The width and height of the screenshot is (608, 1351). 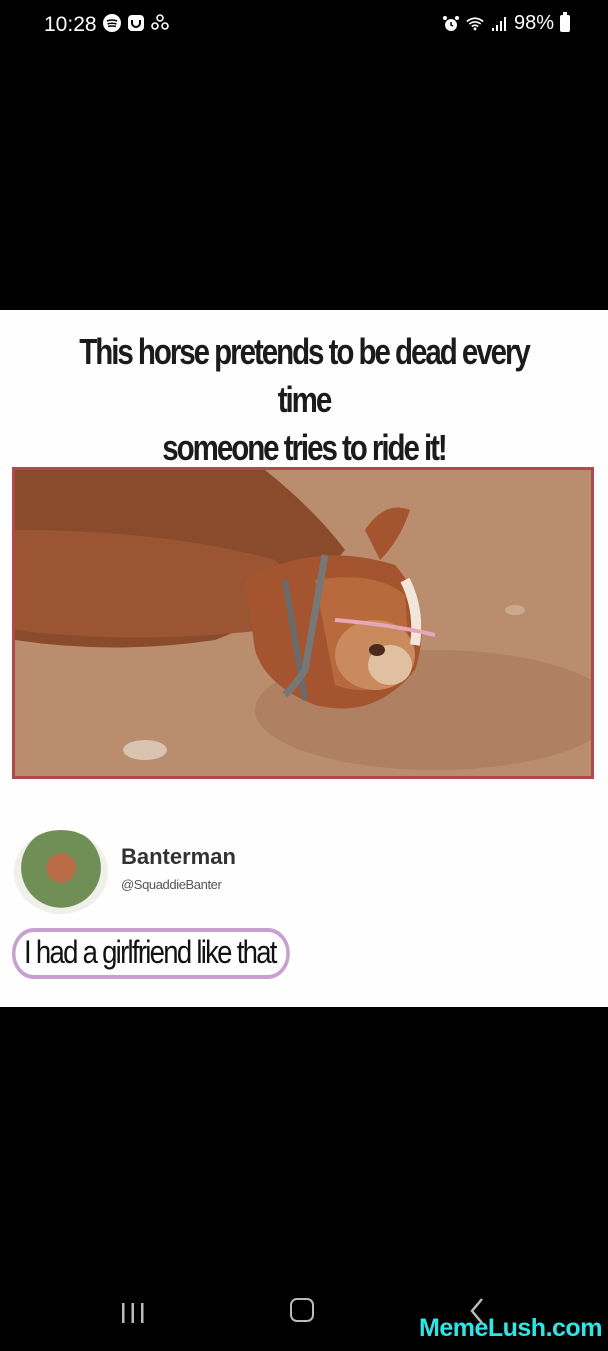 I want to click on pinwheel-icon, so click(x=160, y=23).